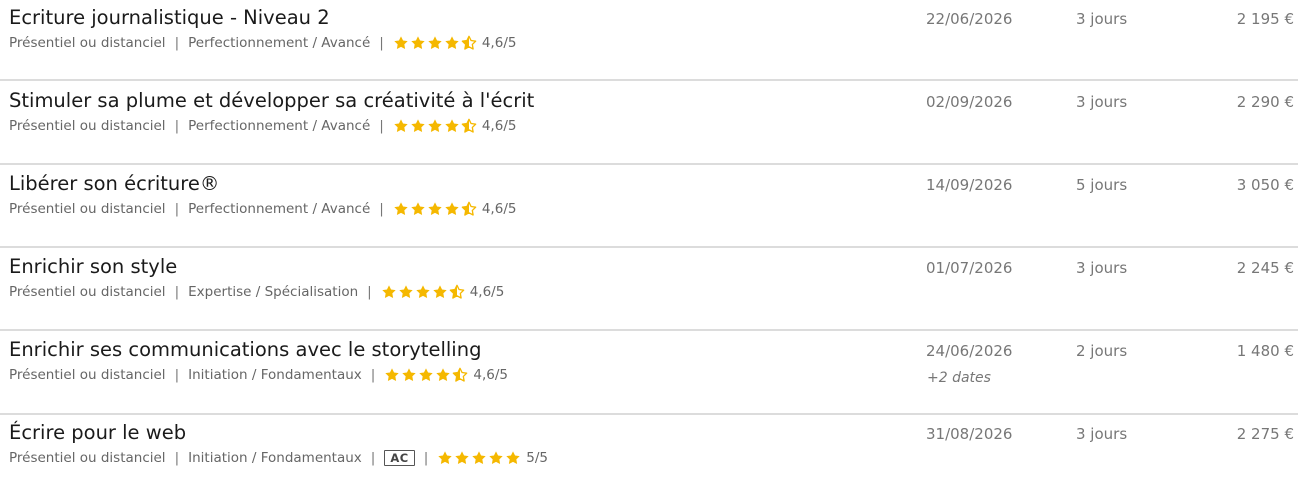 Image resolution: width=1298 pixels, height=503 pixels. Describe the element at coordinates (969, 185) in the screenshot. I see `session-date: 14/09/2026` at that location.